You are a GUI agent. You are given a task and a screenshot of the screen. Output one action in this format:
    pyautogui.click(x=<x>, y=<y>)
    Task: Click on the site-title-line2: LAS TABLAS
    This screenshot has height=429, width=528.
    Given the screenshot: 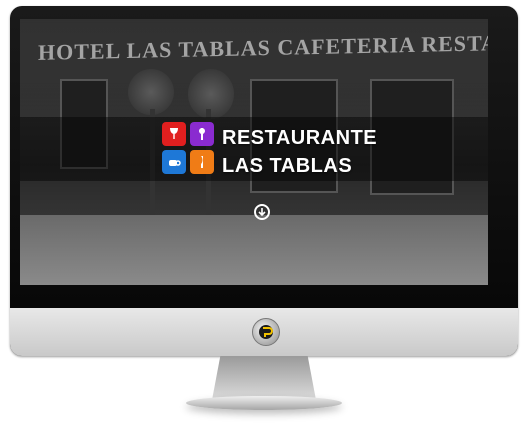 What is the action you would take?
    pyautogui.click(x=287, y=166)
    